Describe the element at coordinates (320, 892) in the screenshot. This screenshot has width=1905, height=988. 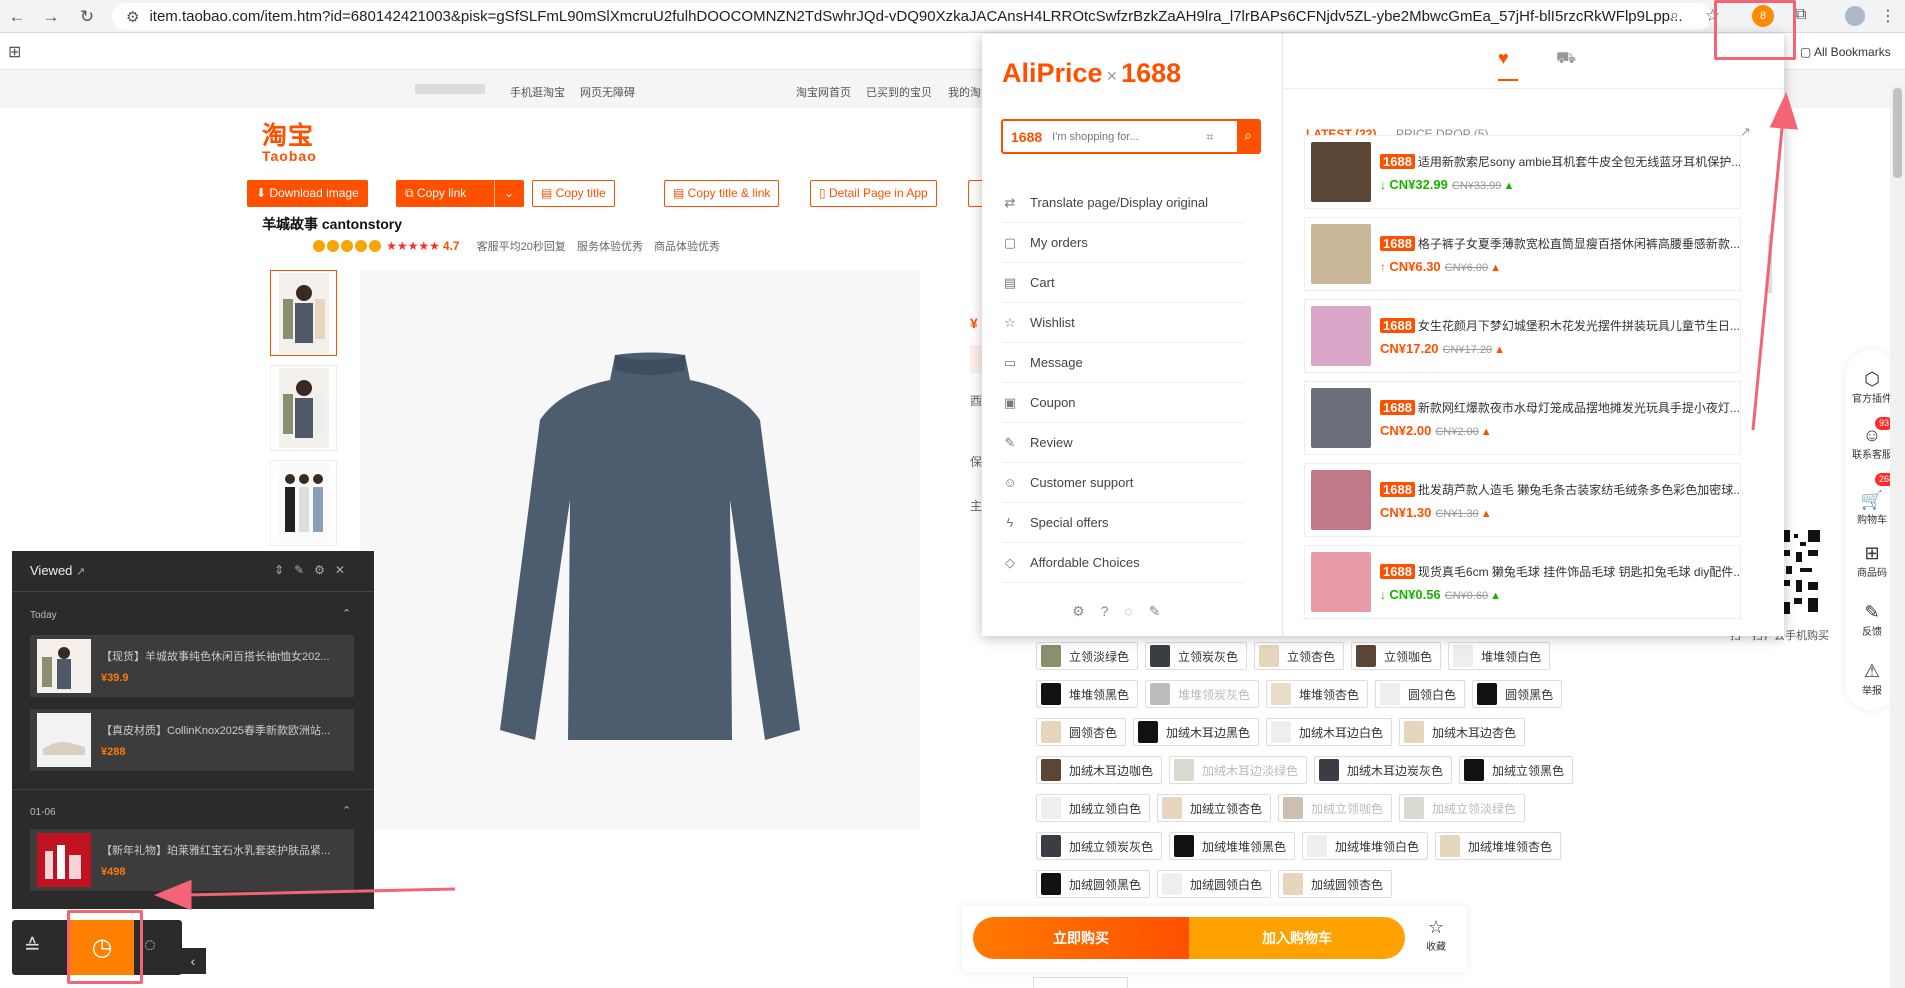
I see `arrow-left-line` at that location.